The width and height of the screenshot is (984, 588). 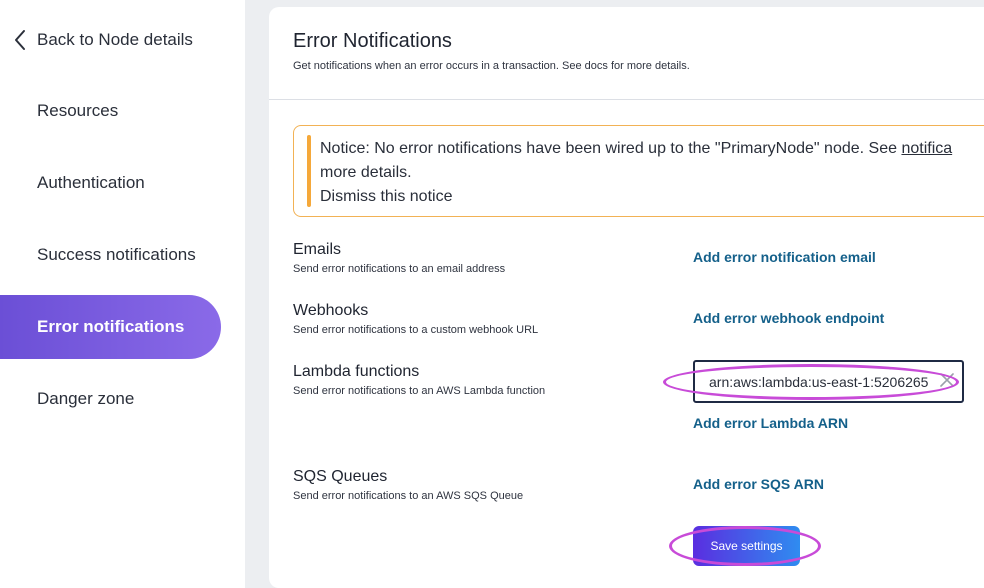 I want to click on clear-input-icon, so click(x=947, y=380).